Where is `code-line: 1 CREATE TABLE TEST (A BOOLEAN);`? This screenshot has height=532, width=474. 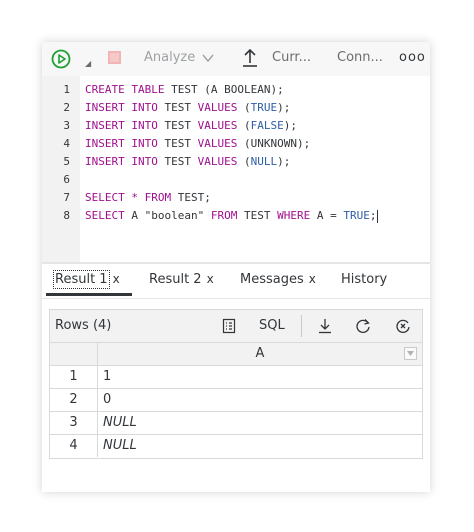 code-line: 1 CREATE TABLE TEST (A BOOLEAN); is located at coordinates (236, 90).